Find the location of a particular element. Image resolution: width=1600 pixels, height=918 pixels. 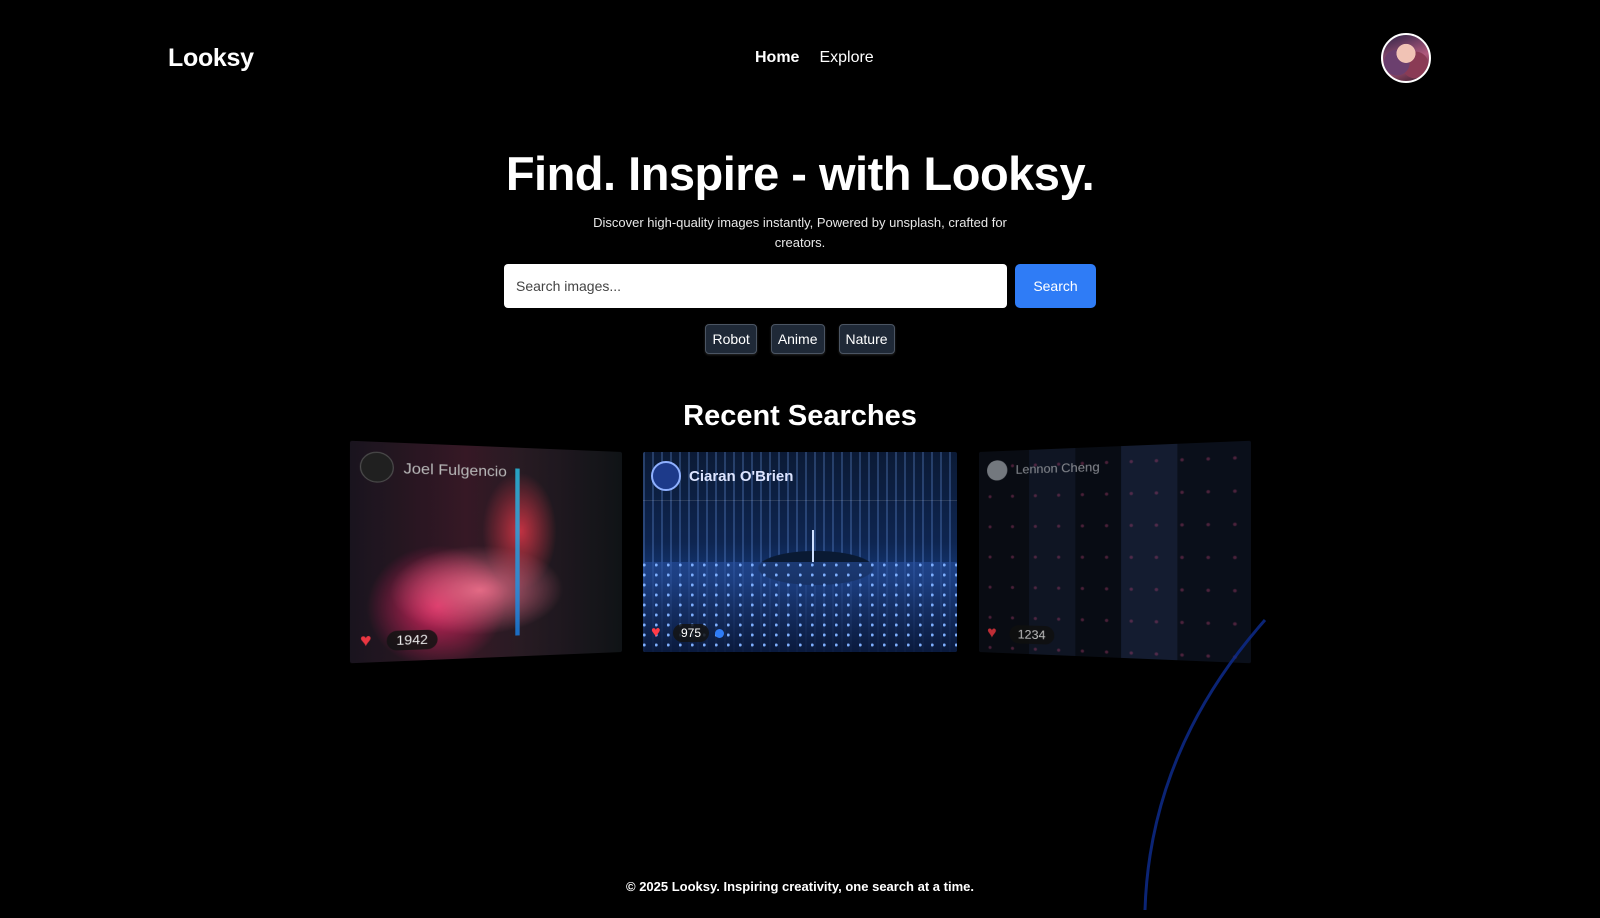

tag-nature: Nature is located at coordinates (866, 339).